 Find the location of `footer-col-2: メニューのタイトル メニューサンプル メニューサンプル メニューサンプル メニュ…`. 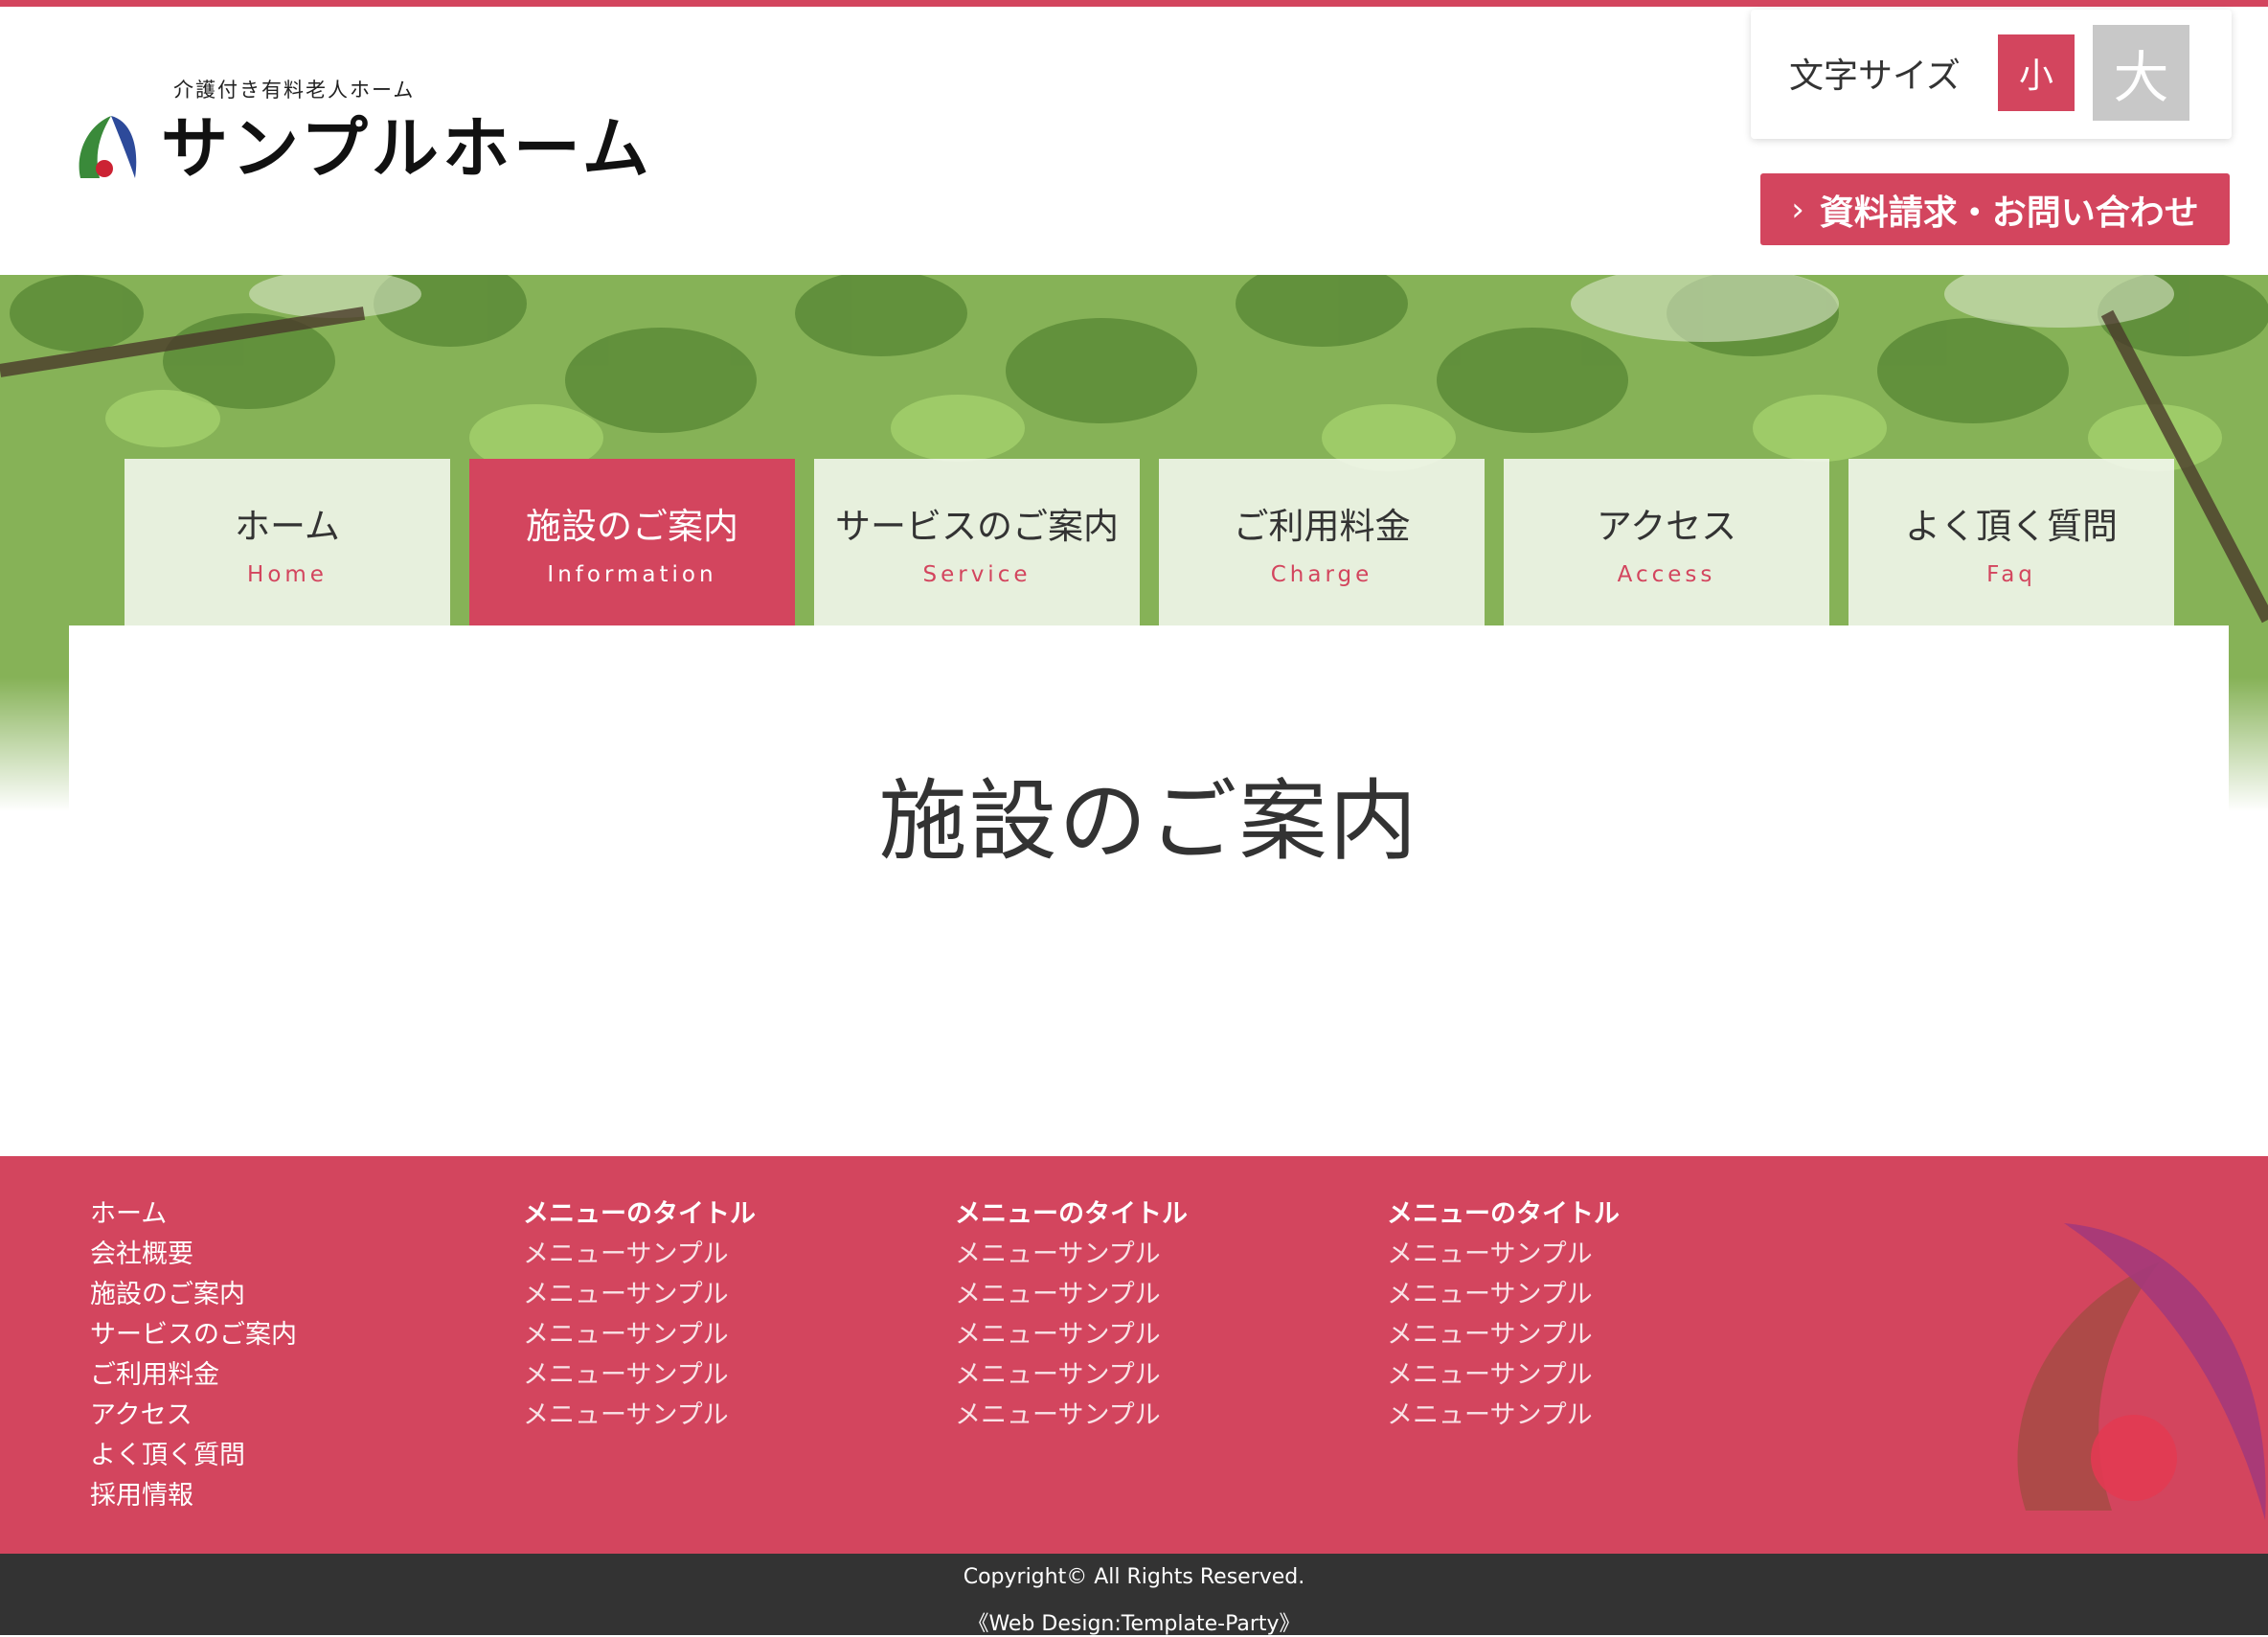

footer-col-2: メニューのタイトル メニューサンプル メニューサンプル メニューサンプル メニュ… is located at coordinates (639, 1315).